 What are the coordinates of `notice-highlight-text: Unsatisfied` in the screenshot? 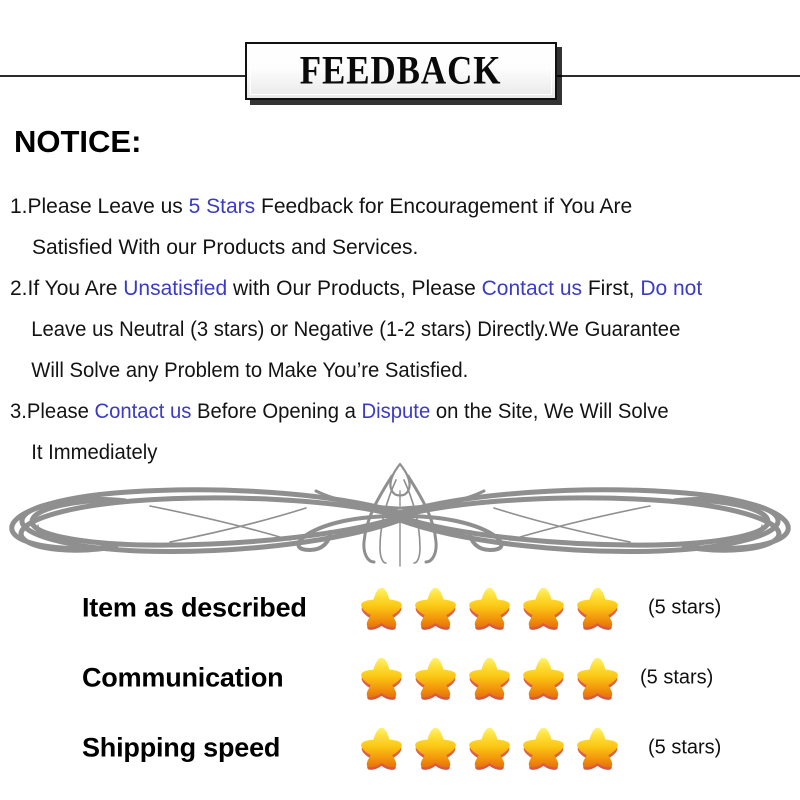 It's located at (175, 288).